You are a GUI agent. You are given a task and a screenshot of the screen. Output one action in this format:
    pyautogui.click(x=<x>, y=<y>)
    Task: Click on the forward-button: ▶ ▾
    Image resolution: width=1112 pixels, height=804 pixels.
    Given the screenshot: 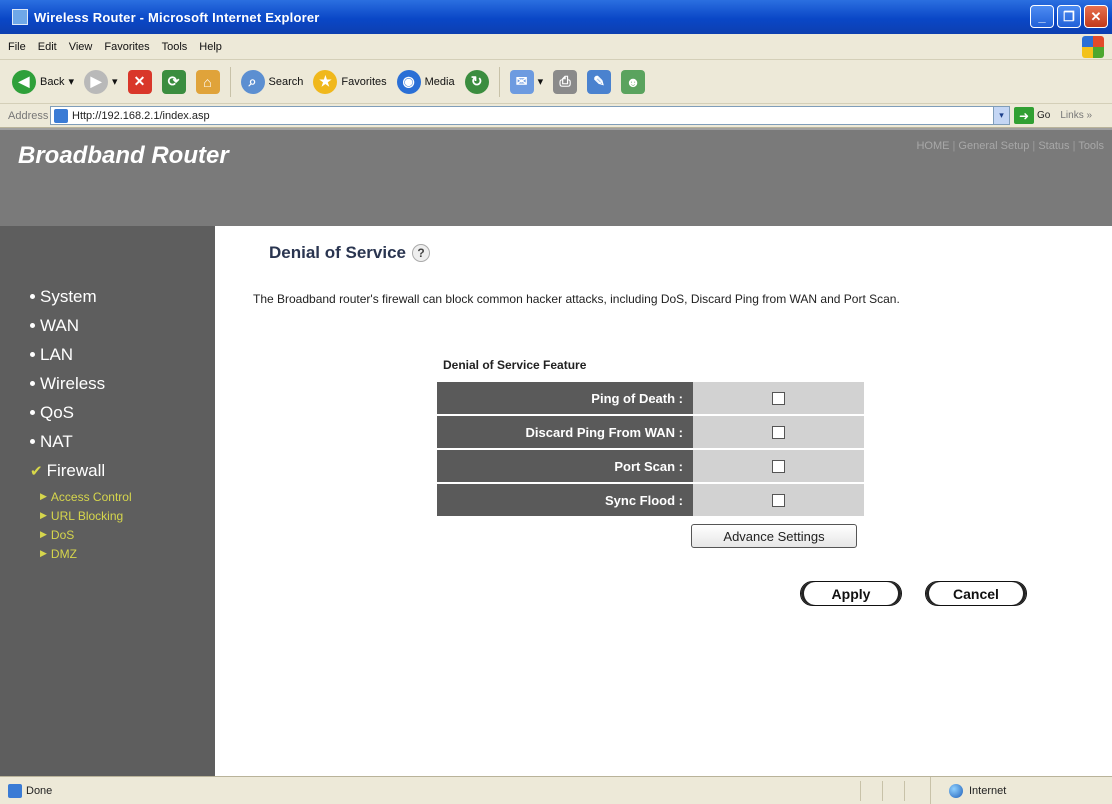 What is the action you would take?
    pyautogui.click(x=101, y=81)
    